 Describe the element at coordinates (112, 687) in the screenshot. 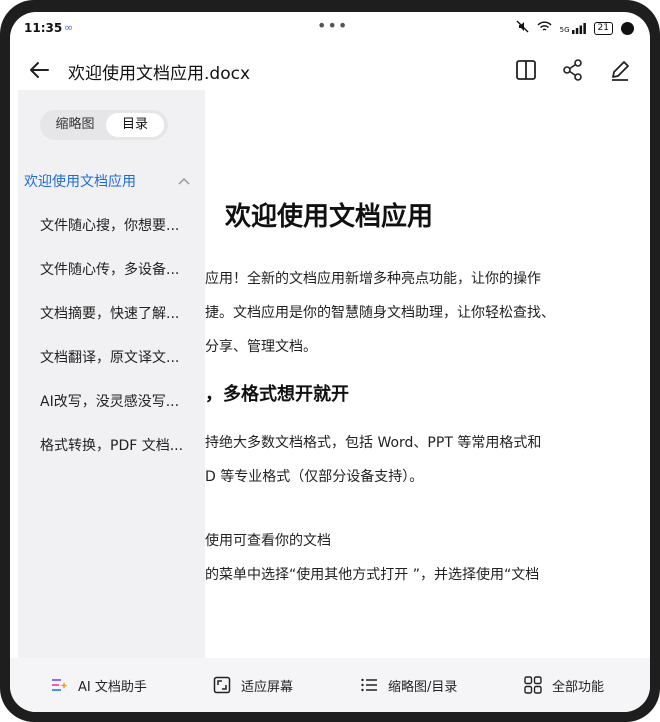

I see `ai-assistant-label: AI 文档助手` at that location.